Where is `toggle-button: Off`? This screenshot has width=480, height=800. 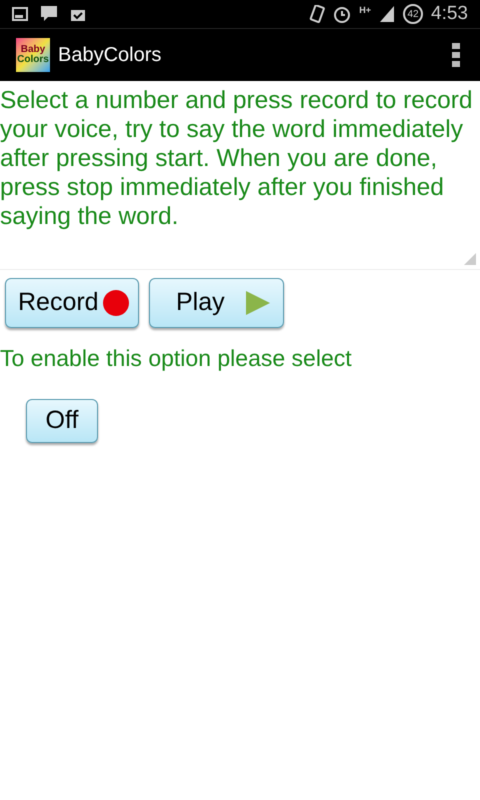 toggle-button: Off is located at coordinates (62, 420).